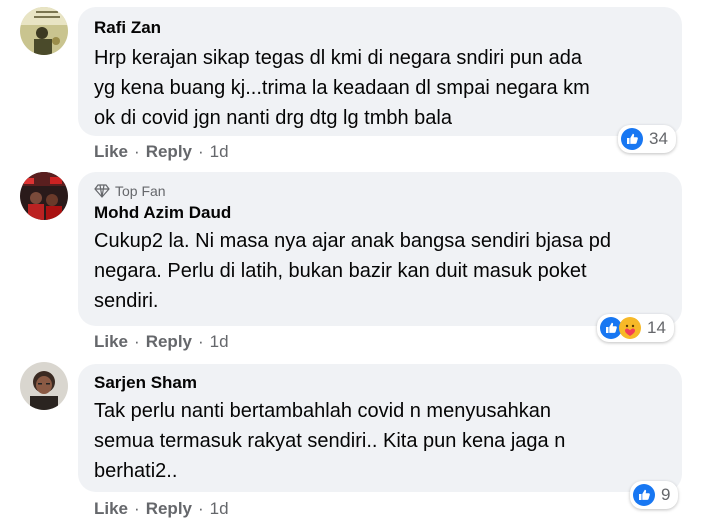 The width and height of the screenshot is (724, 526). What do you see at coordinates (381, 213) in the screenshot?
I see `comment-author: Mohd Azim Daud` at bounding box center [381, 213].